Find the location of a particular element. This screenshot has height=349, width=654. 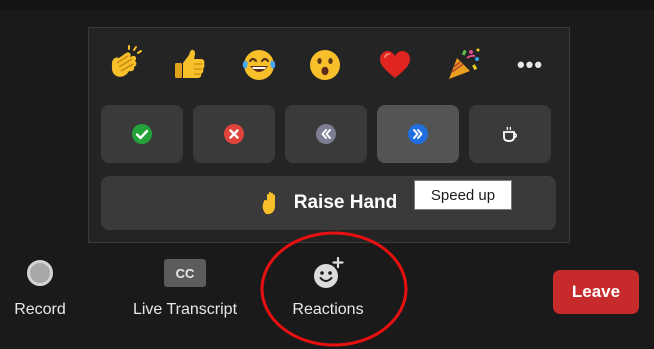

closed-caption-icon: CC is located at coordinates (185, 273).